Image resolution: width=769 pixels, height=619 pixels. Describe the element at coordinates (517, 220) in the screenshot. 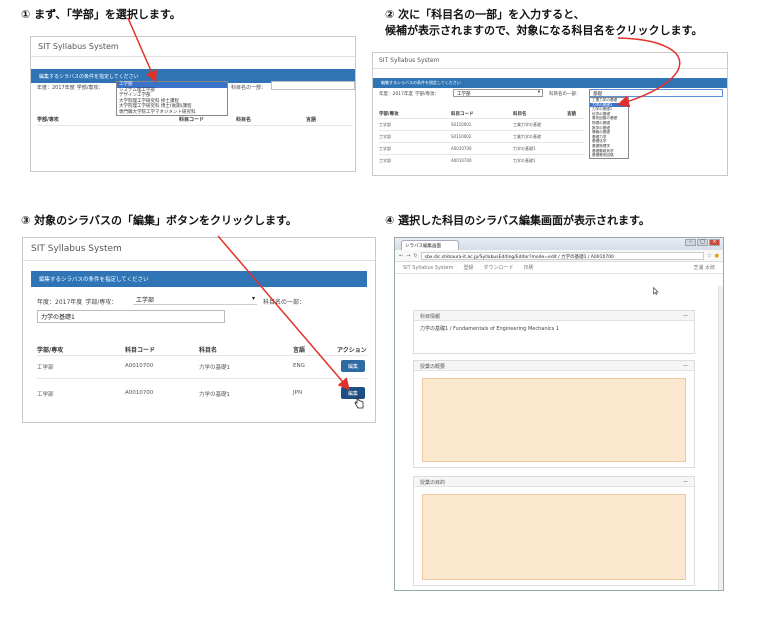

I see `step4-title: ④ 選択した科目のシラバス編集画面が表示されます。` at that location.